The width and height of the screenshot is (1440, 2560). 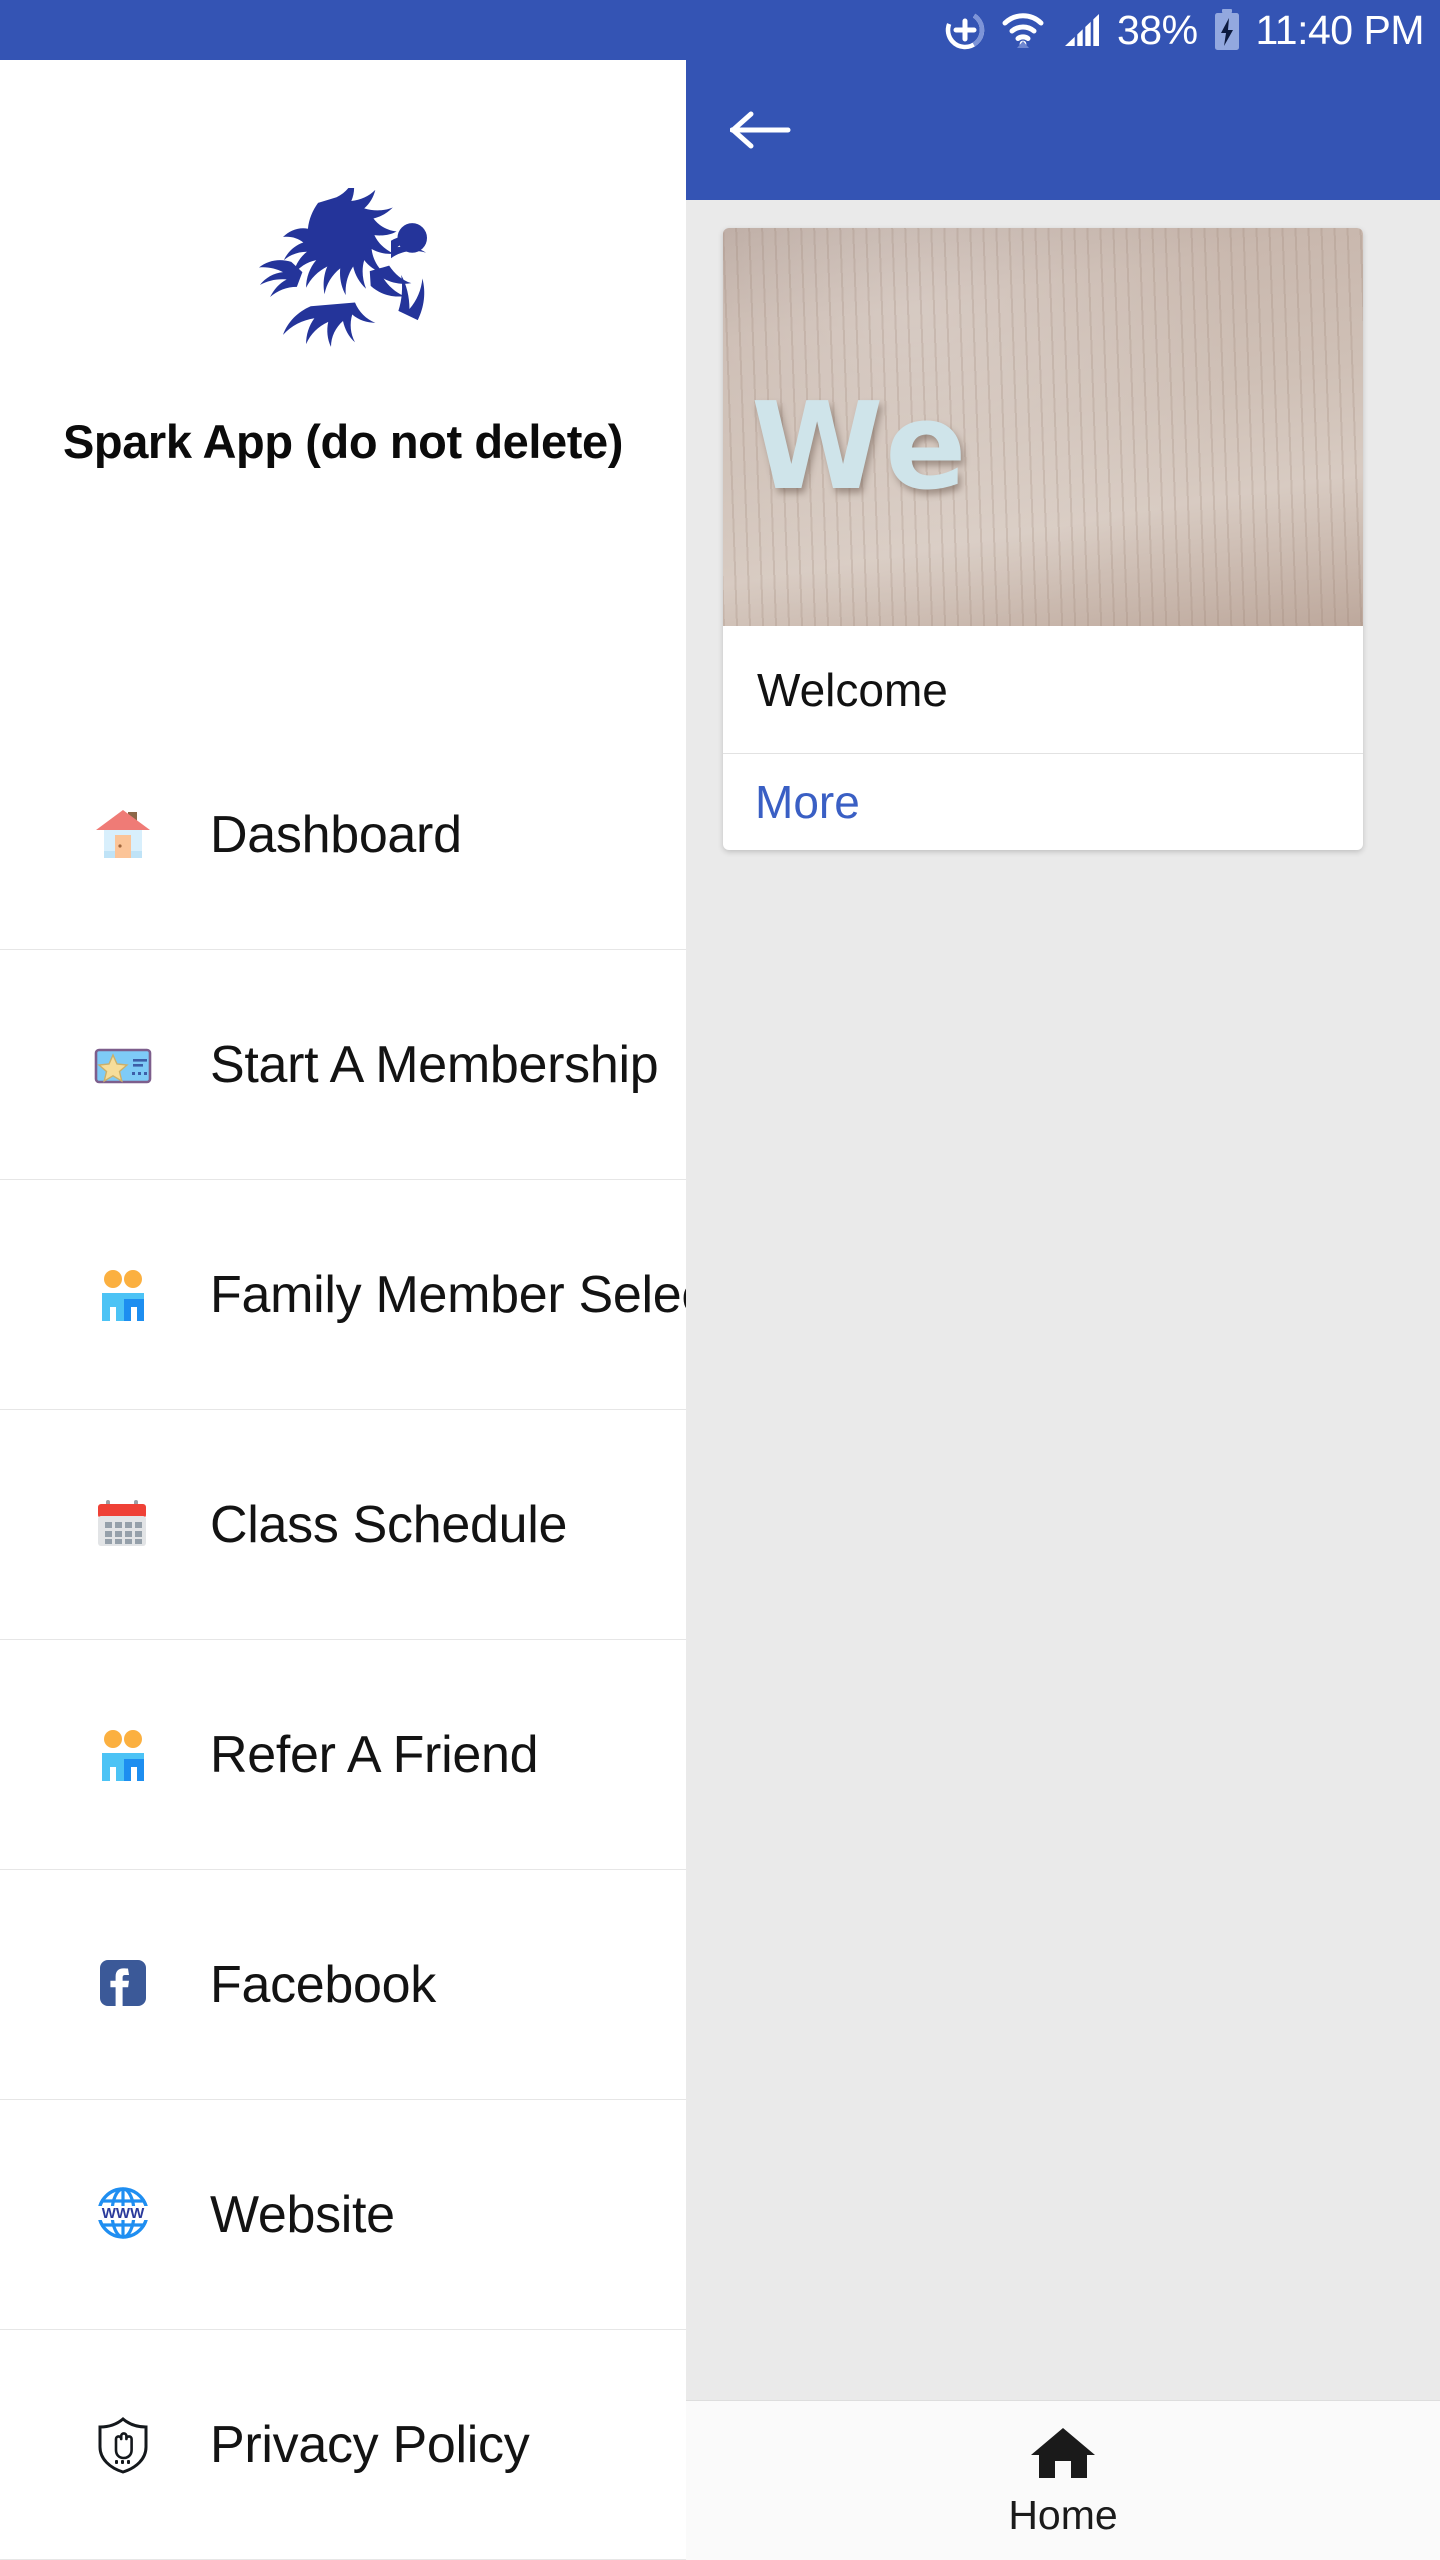 I want to click on drawer-item-dashboard: Dashboard, so click(x=343, y=835).